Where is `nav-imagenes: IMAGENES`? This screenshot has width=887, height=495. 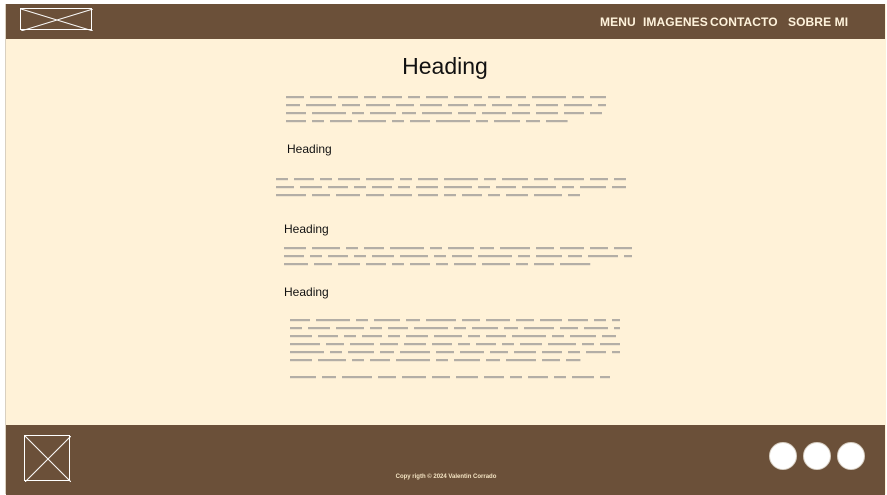 nav-imagenes: IMAGENES is located at coordinates (675, 22).